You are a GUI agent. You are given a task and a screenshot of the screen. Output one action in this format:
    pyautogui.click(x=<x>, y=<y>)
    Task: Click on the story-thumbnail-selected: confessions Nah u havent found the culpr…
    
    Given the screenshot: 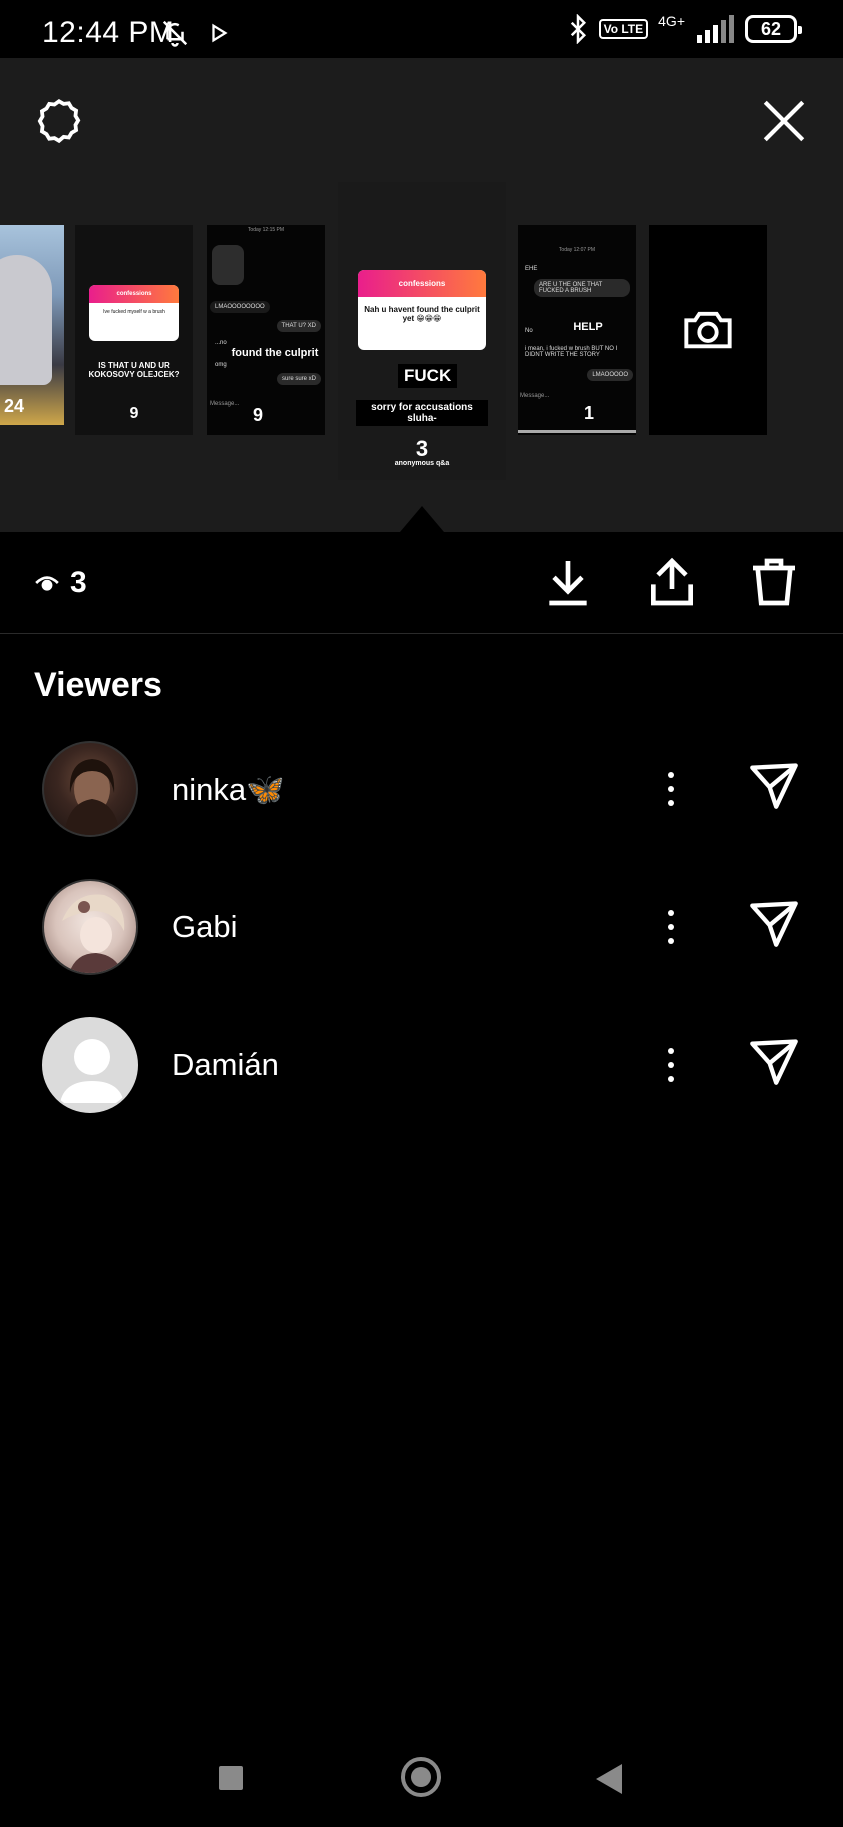 What is the action you would take?
    pyautogui.click(x=422, y=331)
    